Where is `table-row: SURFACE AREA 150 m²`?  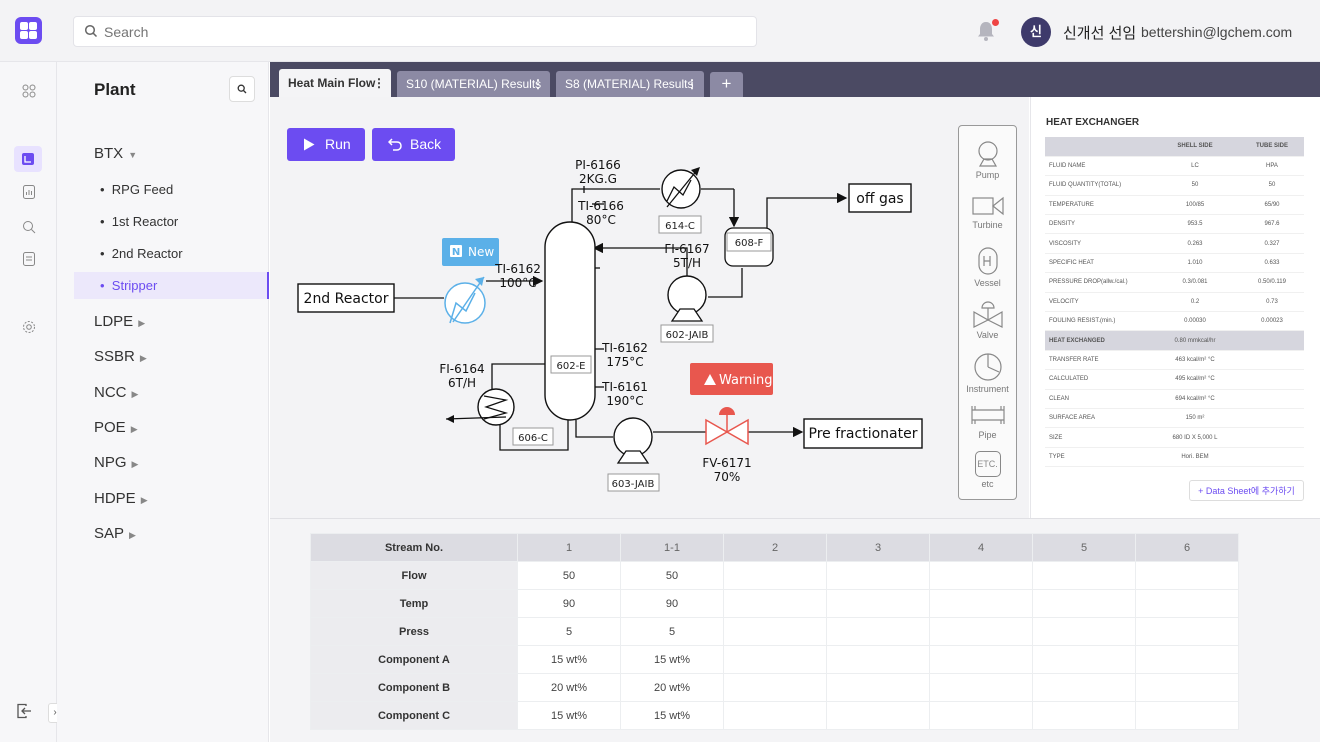
table-row: SURFACE AREA 150 m² is located at coordinates (1174, 418).